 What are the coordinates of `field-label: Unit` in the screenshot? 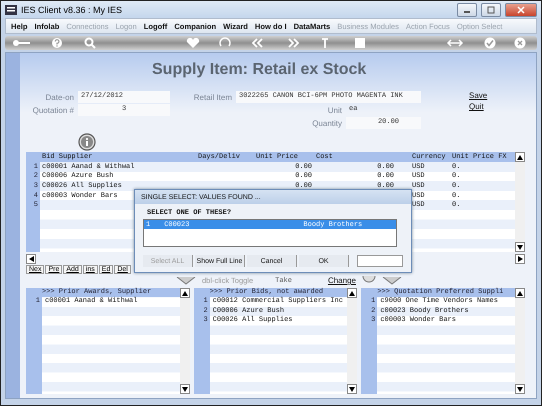 It's located at (335, 110).